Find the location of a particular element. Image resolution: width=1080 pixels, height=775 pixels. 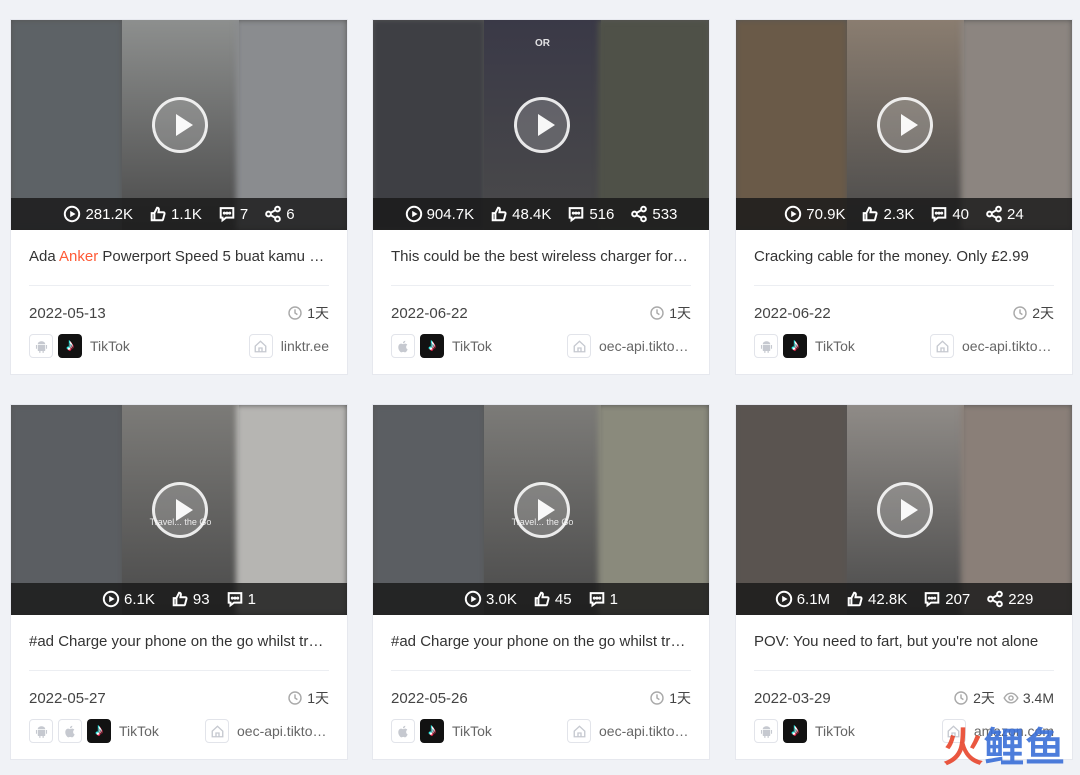

video-thumbnail: Travel... the Go 6.1K 93 1 is located at coordinates (179, 510).